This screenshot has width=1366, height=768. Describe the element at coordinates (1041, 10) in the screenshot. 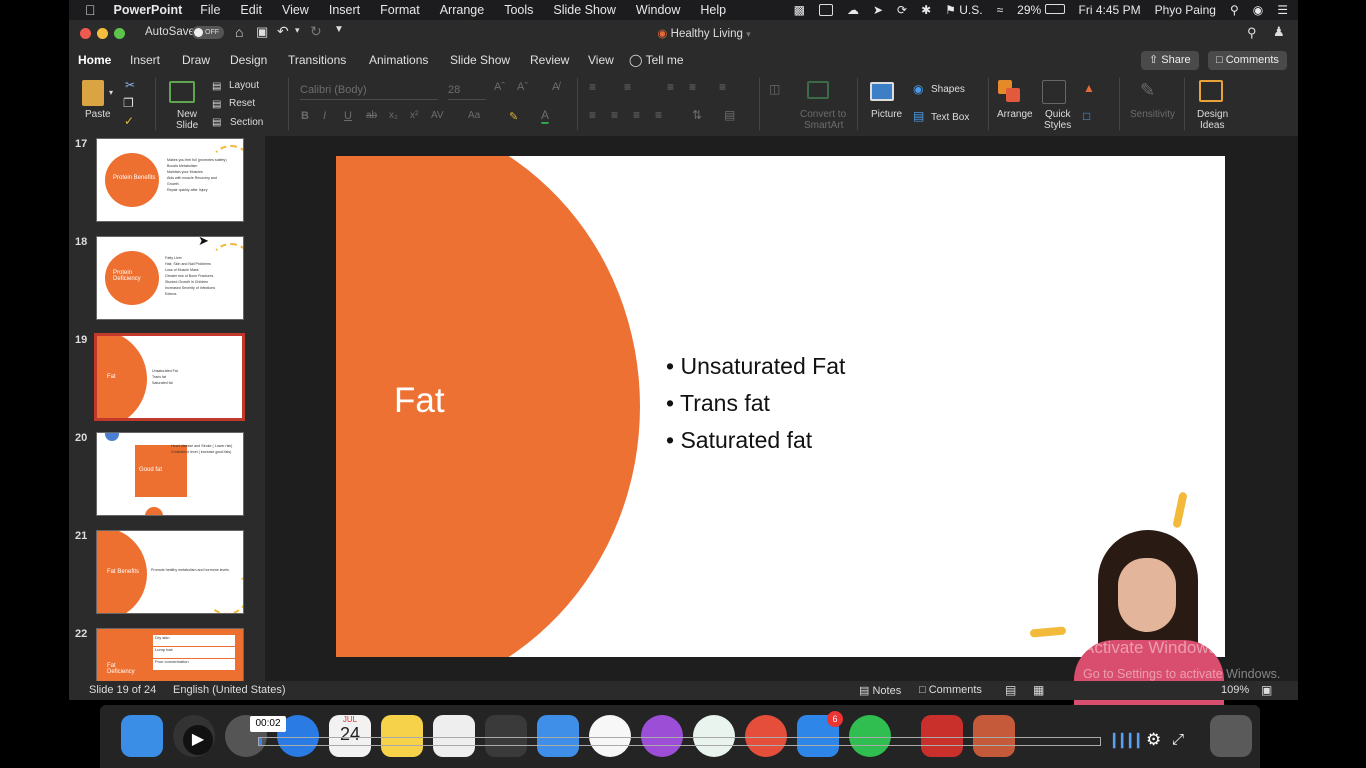

I see `battery-indicator: 29%` at that location.